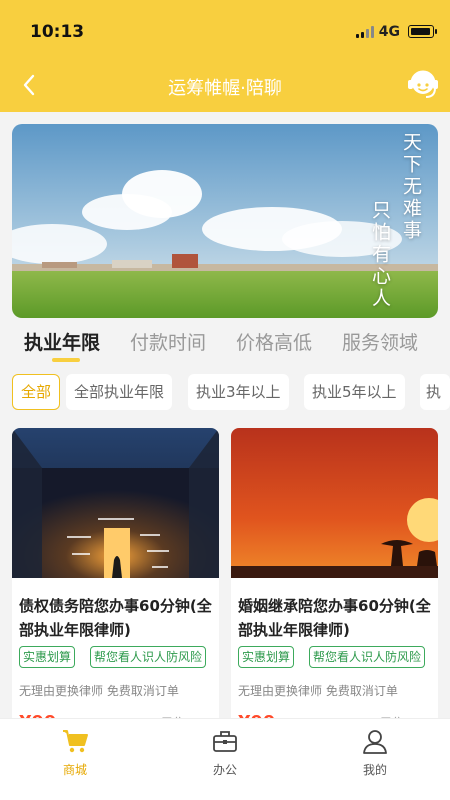 The image size is (450, 800). What do you see at coordinates (115, 618) in the screenshot?
I see `product-title: 债权债务陪您办事60分钟(全部执业年限律师)` at bounding box center [115, 618].